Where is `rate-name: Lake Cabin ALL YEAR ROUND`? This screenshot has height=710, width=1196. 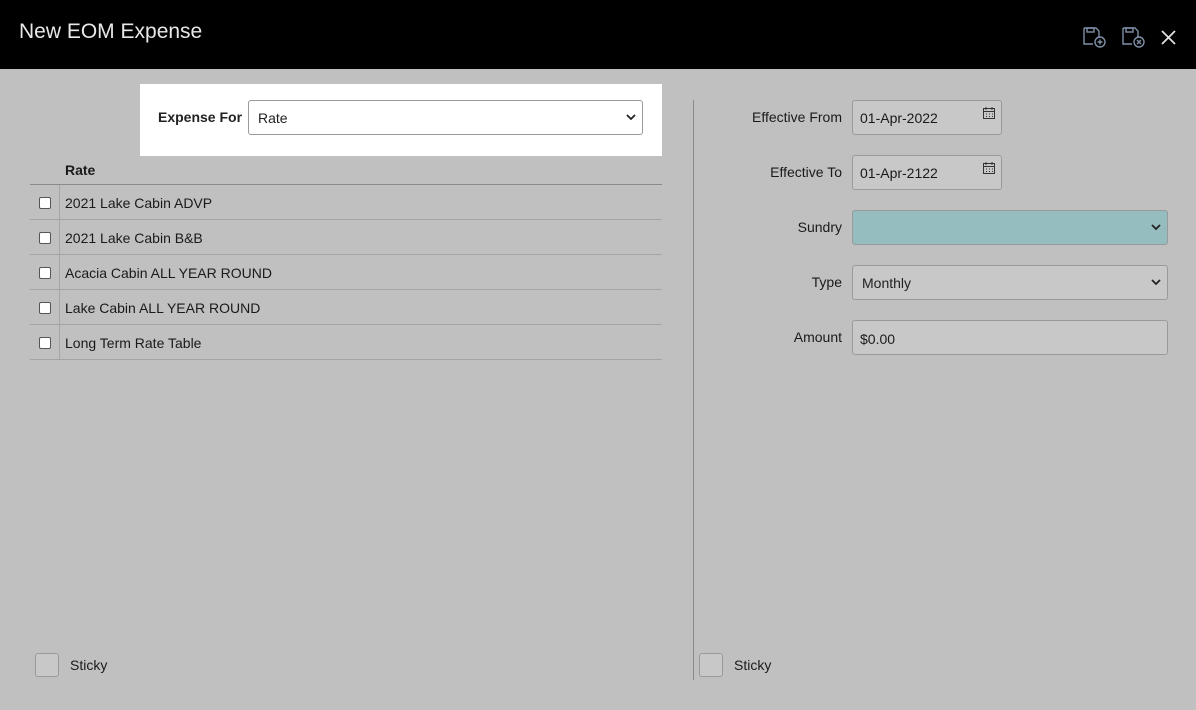 rate-name: Lake Cabin ALL YEAR ROUND is located at coordinates (163, 308).